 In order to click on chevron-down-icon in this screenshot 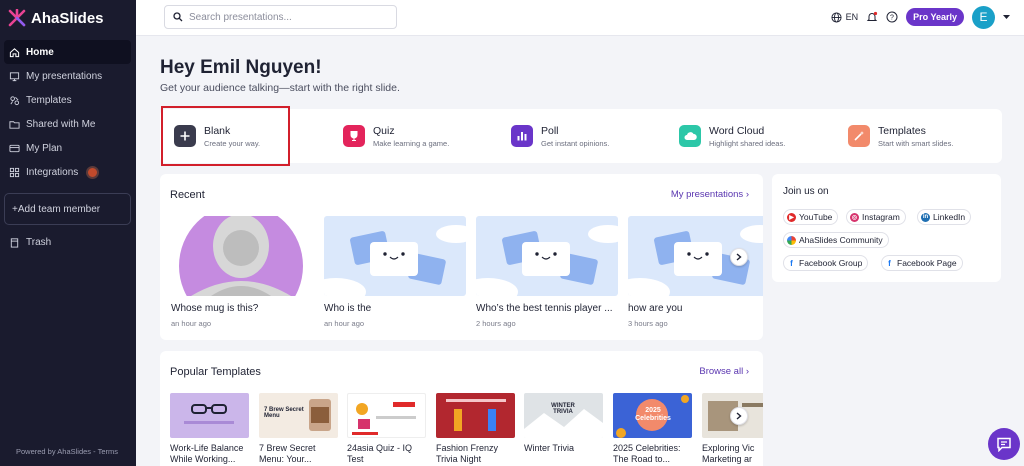, I will do `click(1006, 17)`.